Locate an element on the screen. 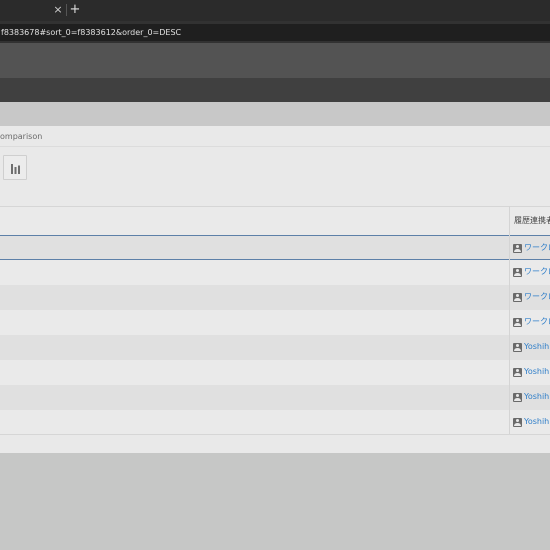 This screenshot has width=550, height=550. tab-separator is located at coordinates (66, 10).